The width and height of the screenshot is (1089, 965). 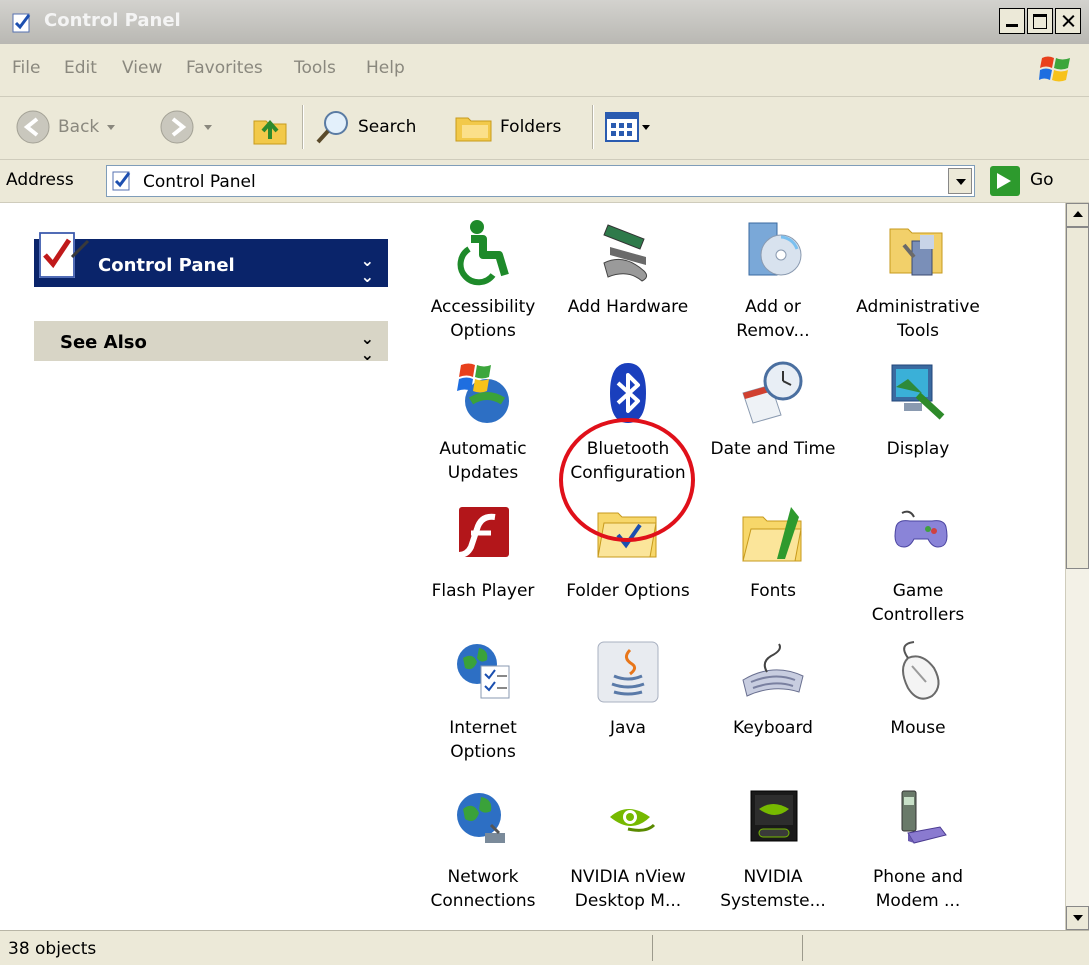 What do you see at coordinates (628, 672) in the screenshot?
I see `java-icon` at bounding box center [628, 672].